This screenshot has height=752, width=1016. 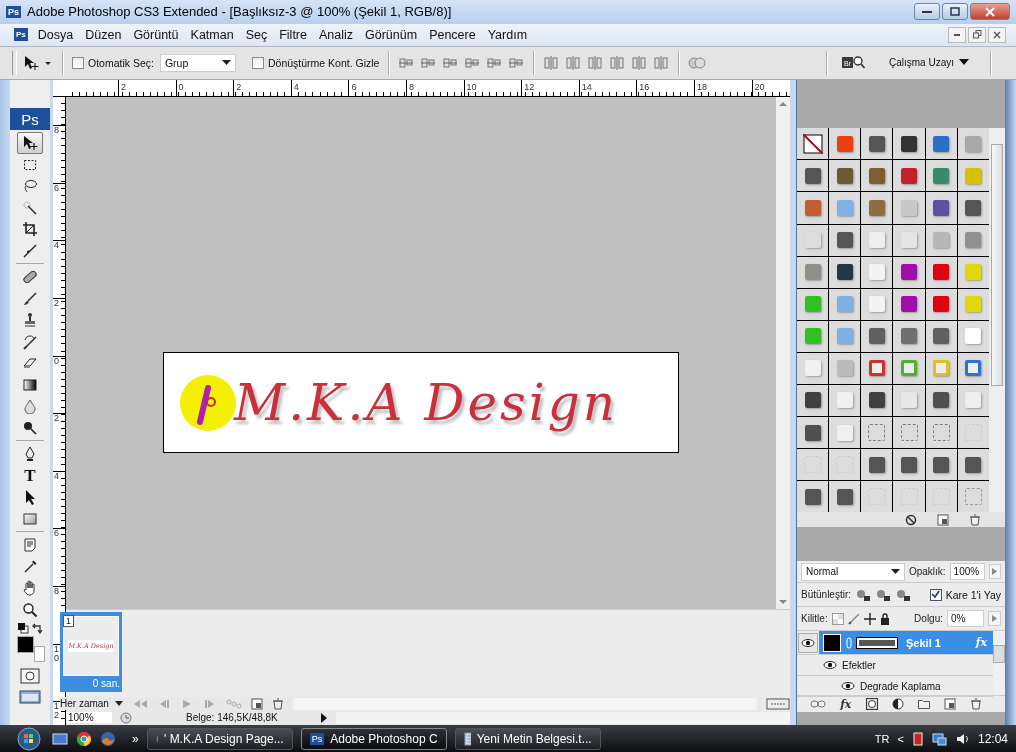 What do you see at coordinates (507, 34) in the screenshot?
I see `menu-item: Yardım` at bounding box center [507, 34].